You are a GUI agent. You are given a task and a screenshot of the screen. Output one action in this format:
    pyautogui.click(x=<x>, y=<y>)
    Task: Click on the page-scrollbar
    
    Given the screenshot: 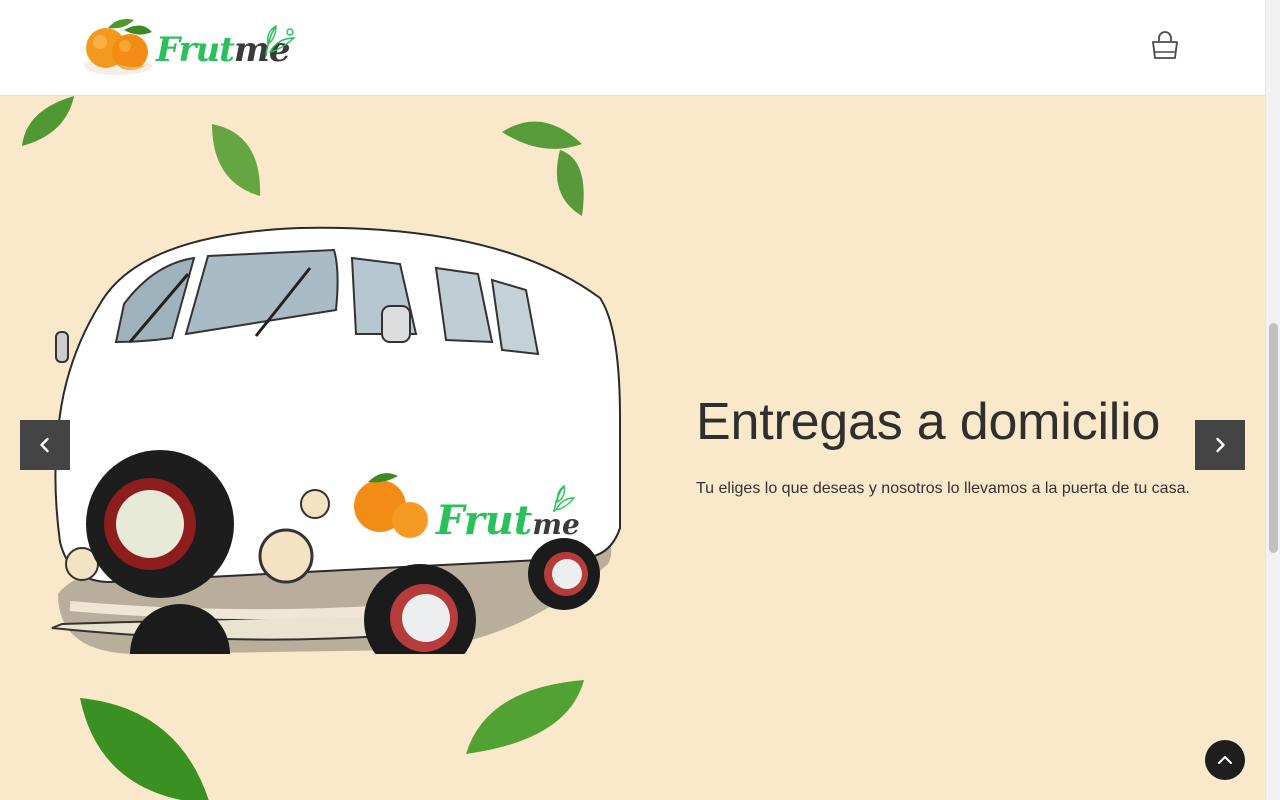 What is the action you would take?
    pyautogui.click(x=1272, y=400)
    